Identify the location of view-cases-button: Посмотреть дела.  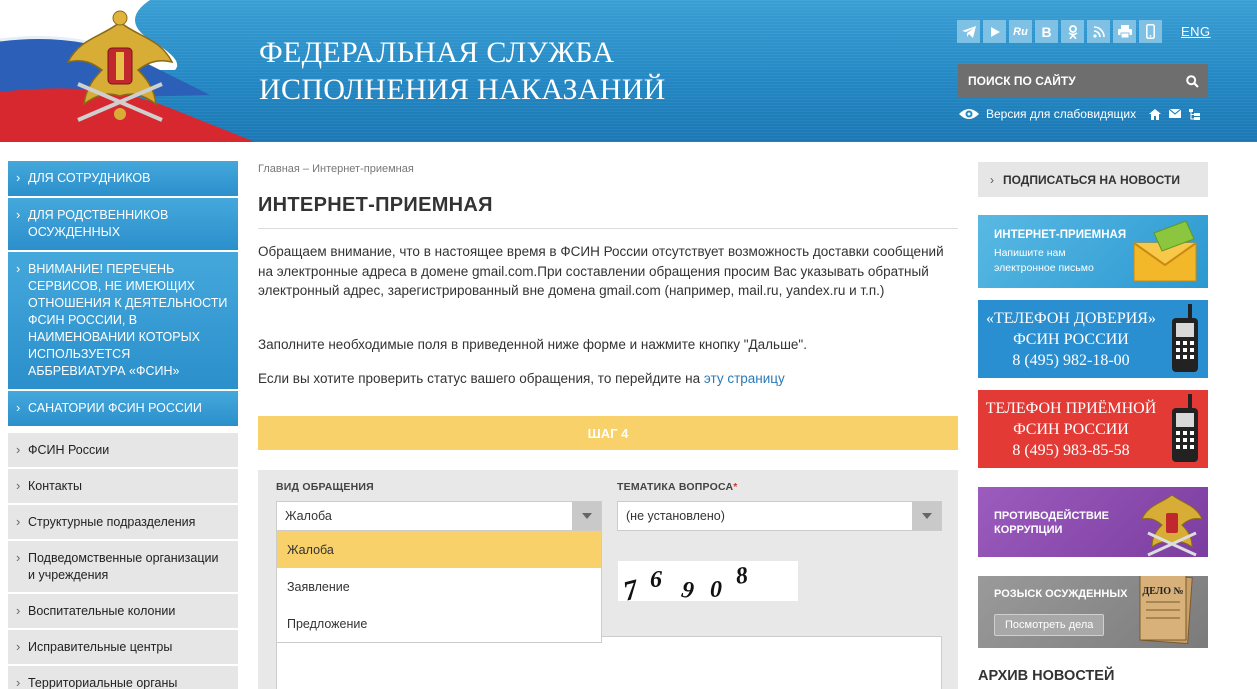
(1049, 625).